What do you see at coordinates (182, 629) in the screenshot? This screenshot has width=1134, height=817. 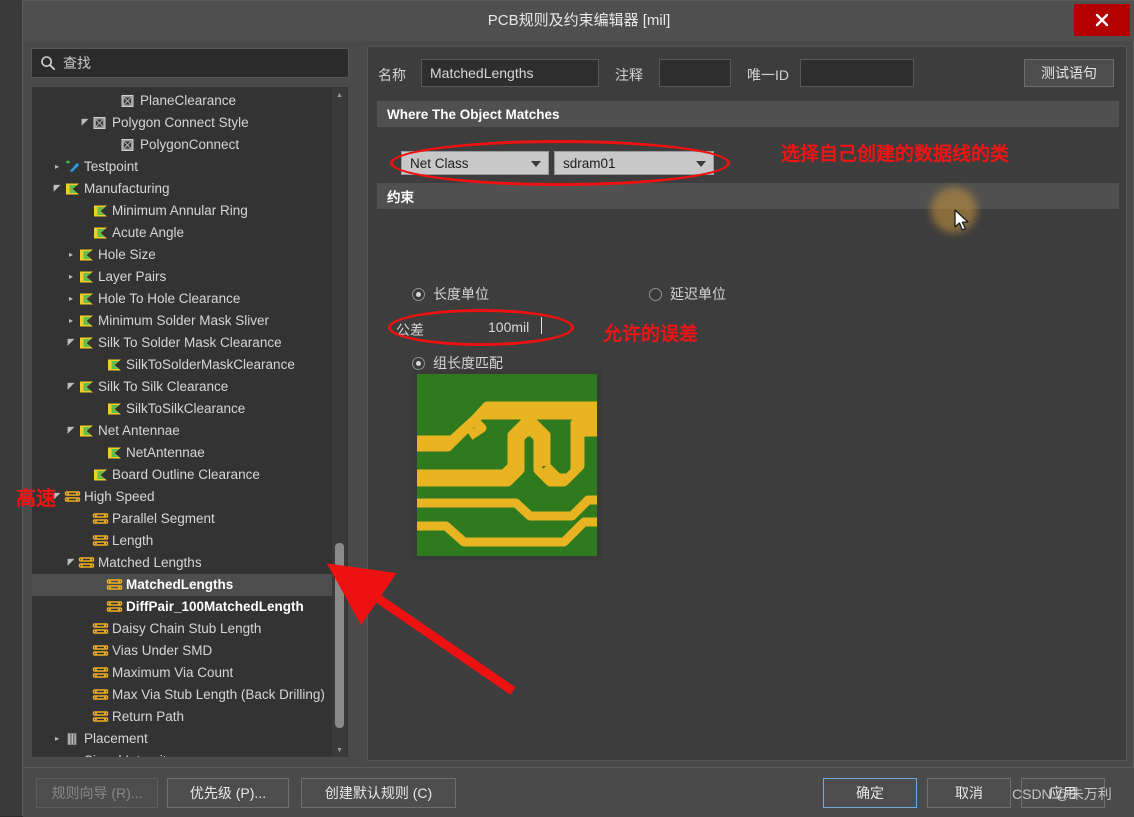 I see `tree-item-daisy-chain-stub-length: Daisy Chain Stub Length` at bounding box center [182, 629].